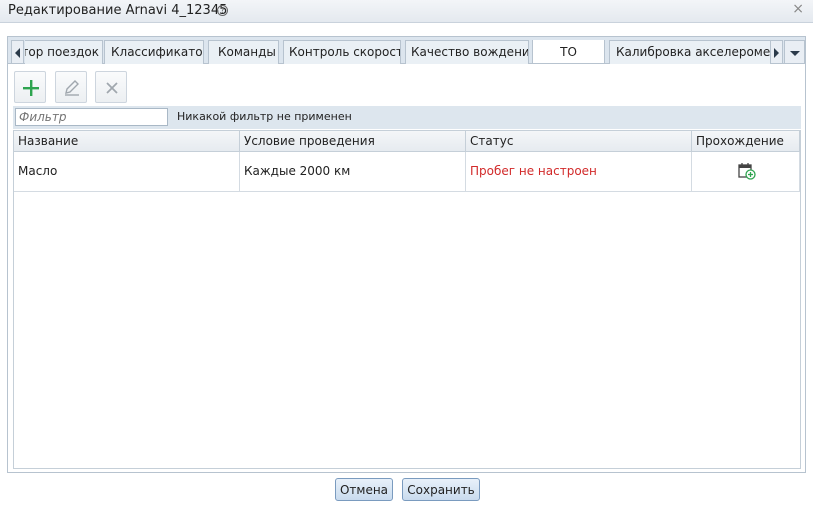 The image size is (813, 512). Describe the element at coordinates (222, 10) in the screenshot. I see `help-icon: ?` at that location.